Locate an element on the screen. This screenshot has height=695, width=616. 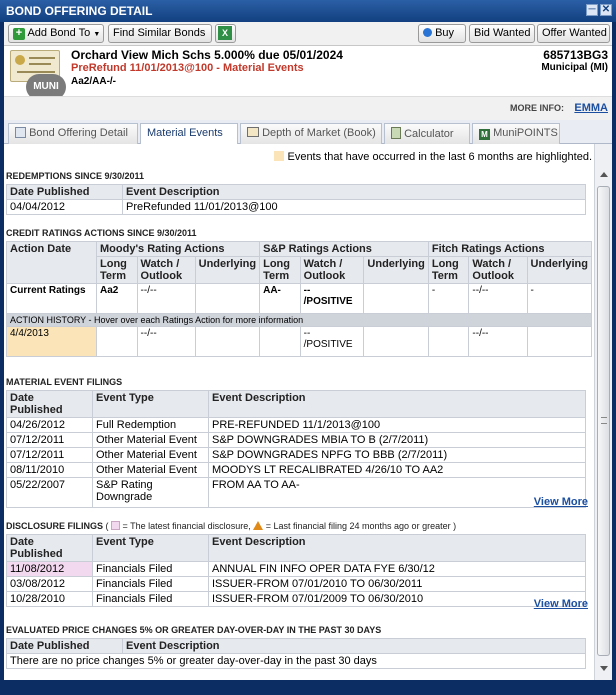
scroll-up-icon is located at coordinates (604, 174).